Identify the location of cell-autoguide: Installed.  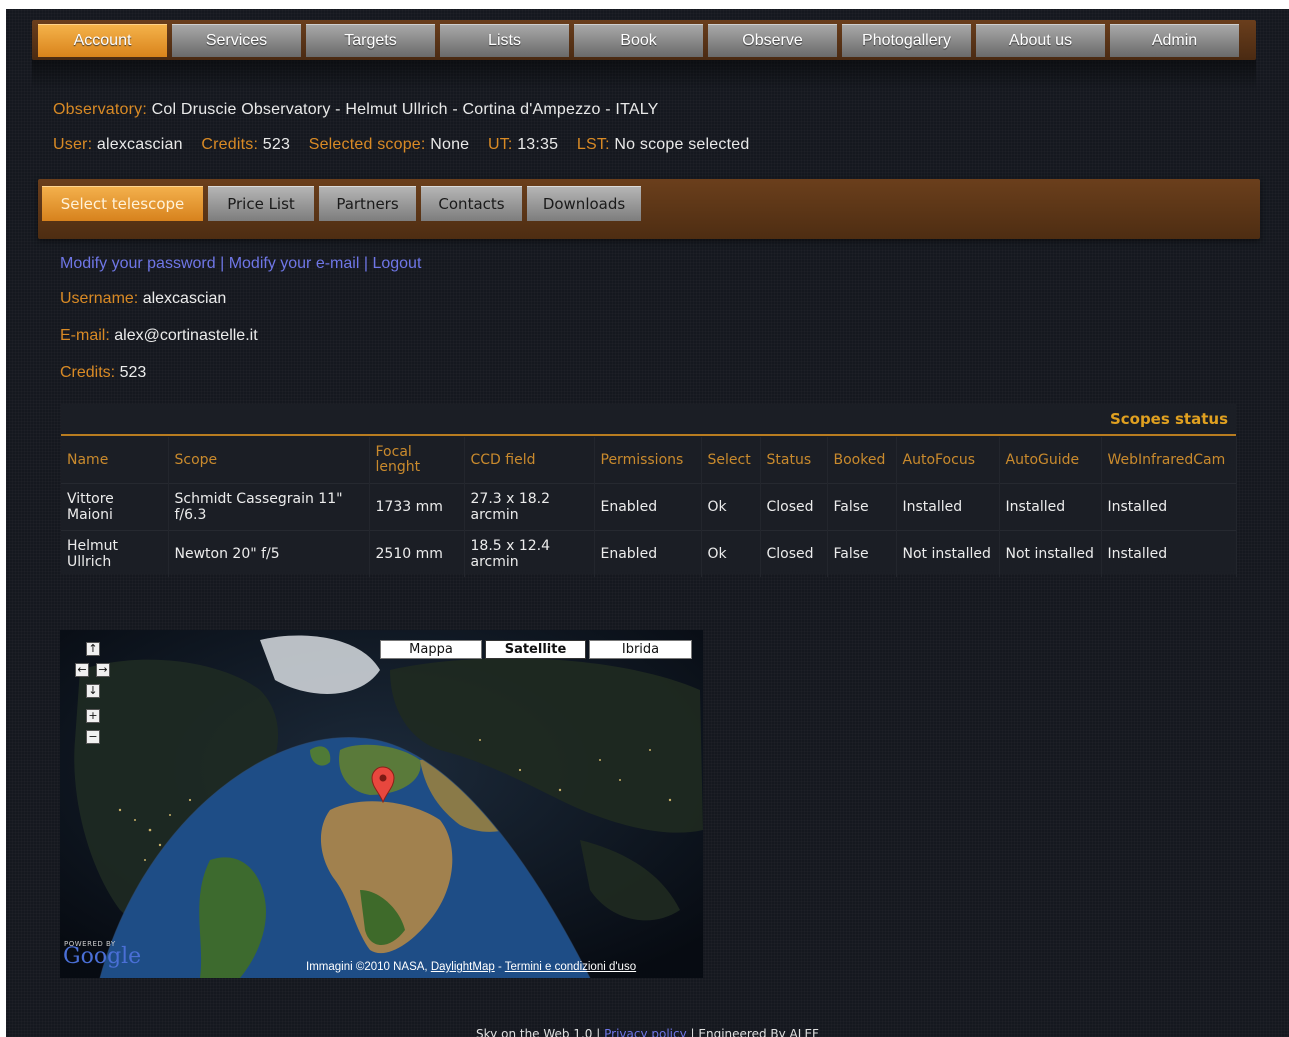
(1050, 507).